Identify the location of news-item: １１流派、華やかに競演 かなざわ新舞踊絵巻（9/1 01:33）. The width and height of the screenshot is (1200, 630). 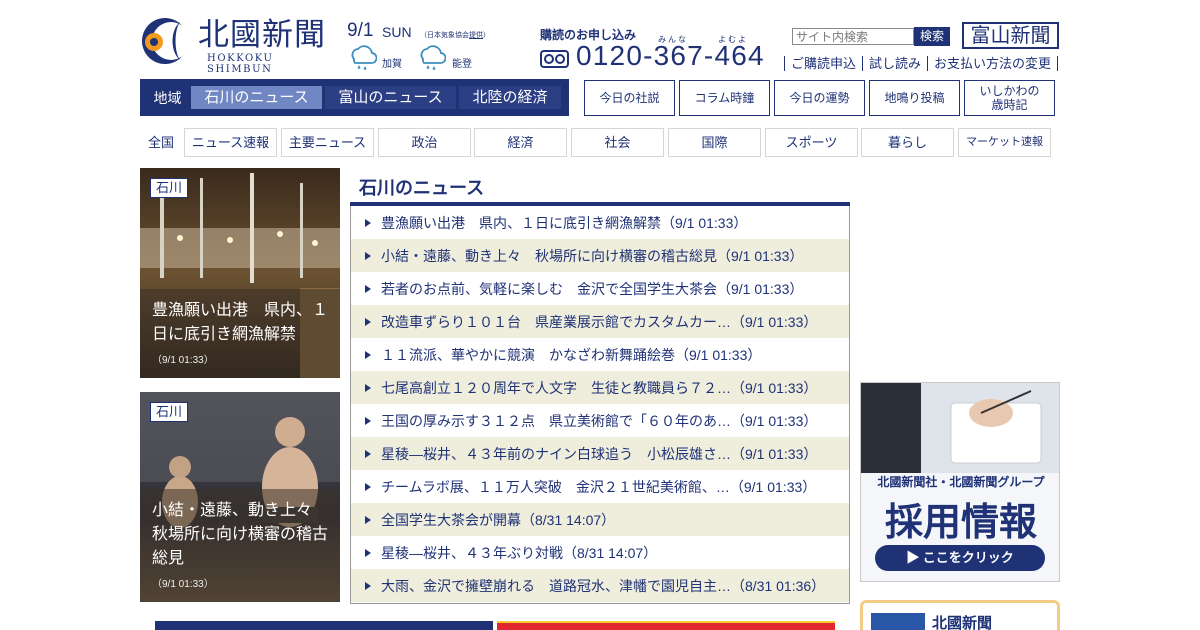
(600, 354).